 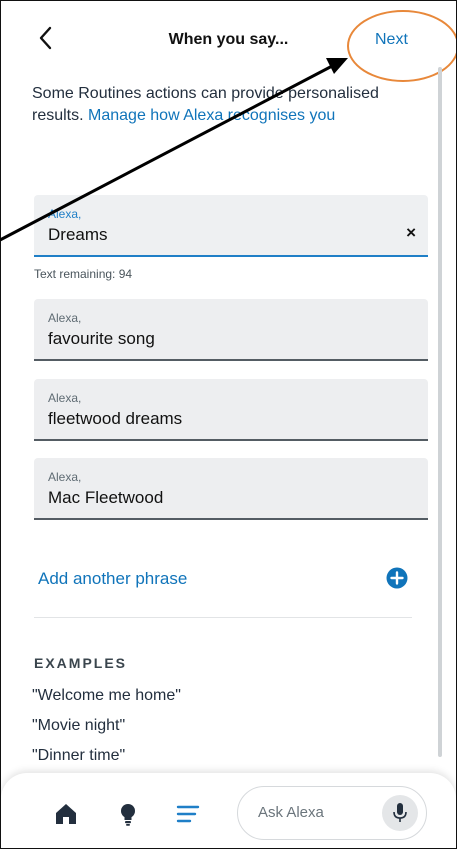 What do you see at coordinates (81, 663) in the screenshot?
I see `examples-heading: EXAMPLES` at bounding box center [81, 663].